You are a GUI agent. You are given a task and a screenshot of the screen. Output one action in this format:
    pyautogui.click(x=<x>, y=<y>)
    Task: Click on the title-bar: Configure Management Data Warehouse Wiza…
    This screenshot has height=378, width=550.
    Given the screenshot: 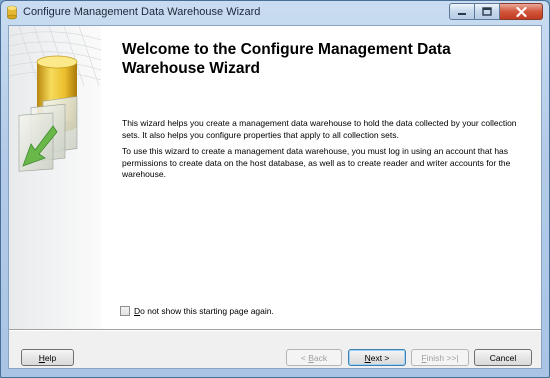 What is the action you would take?
    pyautogui.click(x=275, y=13)
    